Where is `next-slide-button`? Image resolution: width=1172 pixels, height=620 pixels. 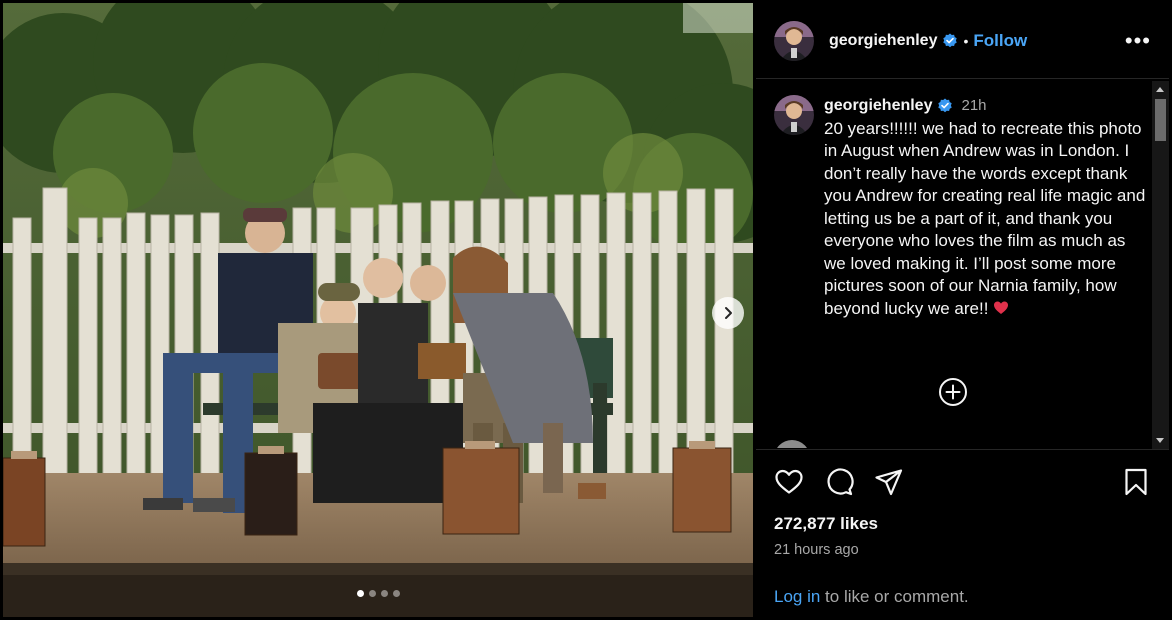
next-slide-button is located at coordinates (728, 313).